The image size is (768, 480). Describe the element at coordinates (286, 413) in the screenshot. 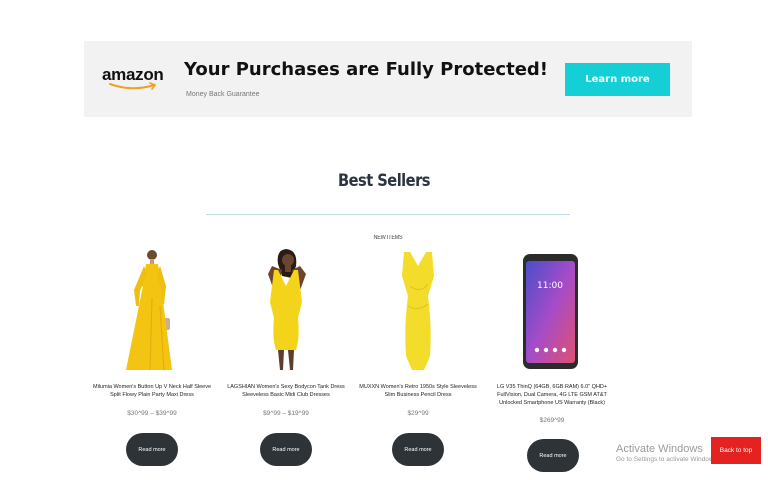

I see `product-price: $9^99 – $19^99` at that location.